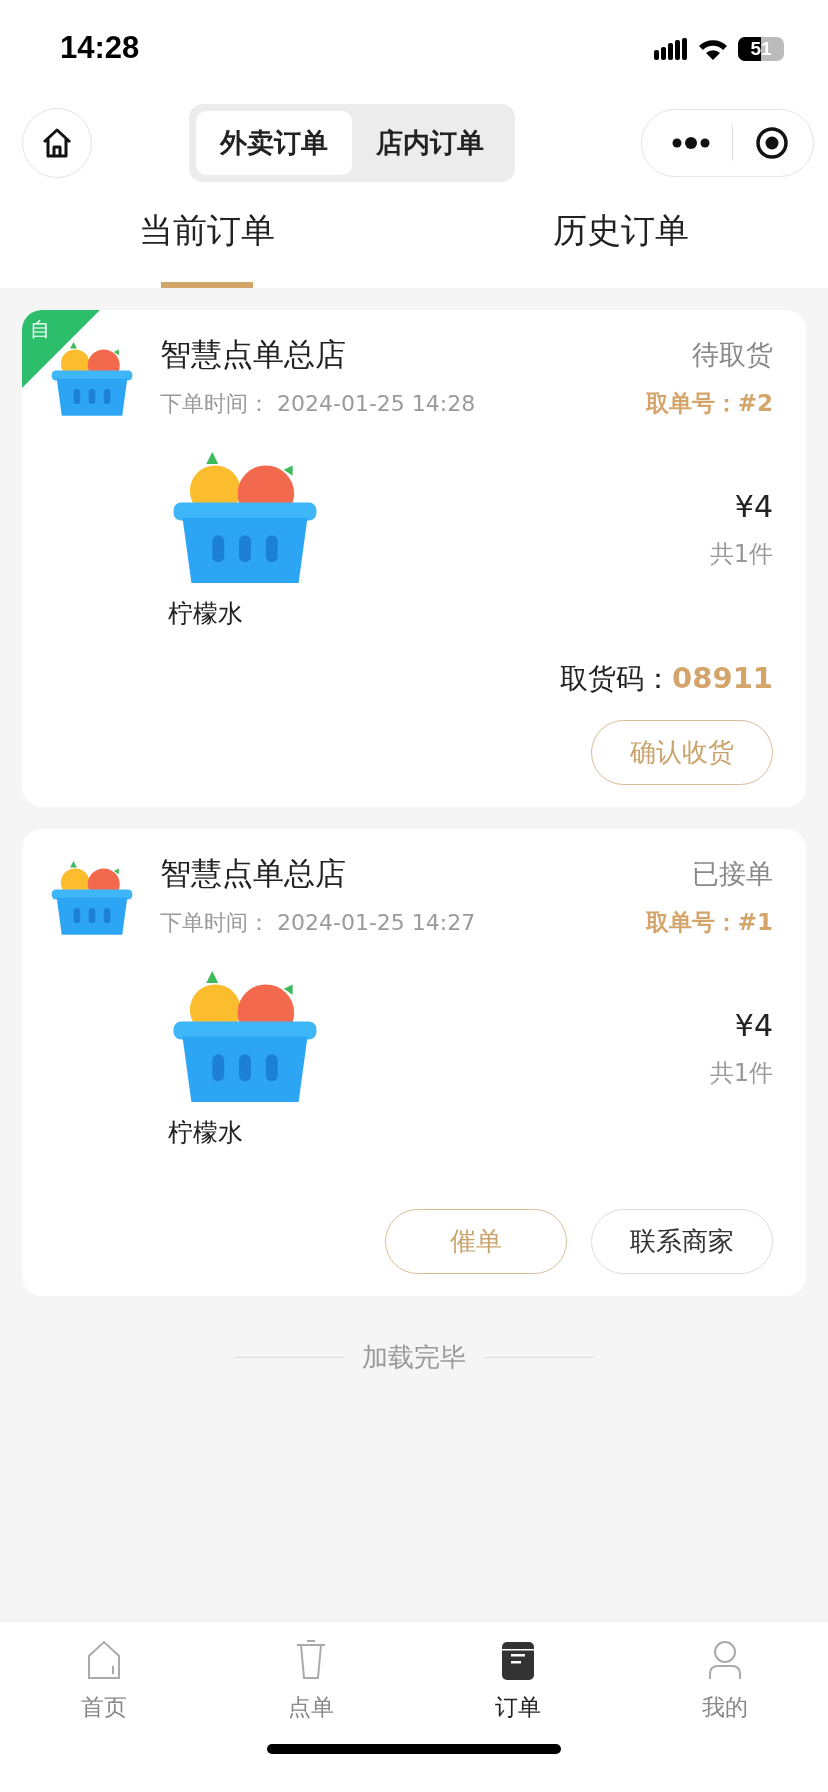 The image size is (828, 1792). Describe the element at coordinates (772, 143) in the screenshot. I see `target-icon` at that location.